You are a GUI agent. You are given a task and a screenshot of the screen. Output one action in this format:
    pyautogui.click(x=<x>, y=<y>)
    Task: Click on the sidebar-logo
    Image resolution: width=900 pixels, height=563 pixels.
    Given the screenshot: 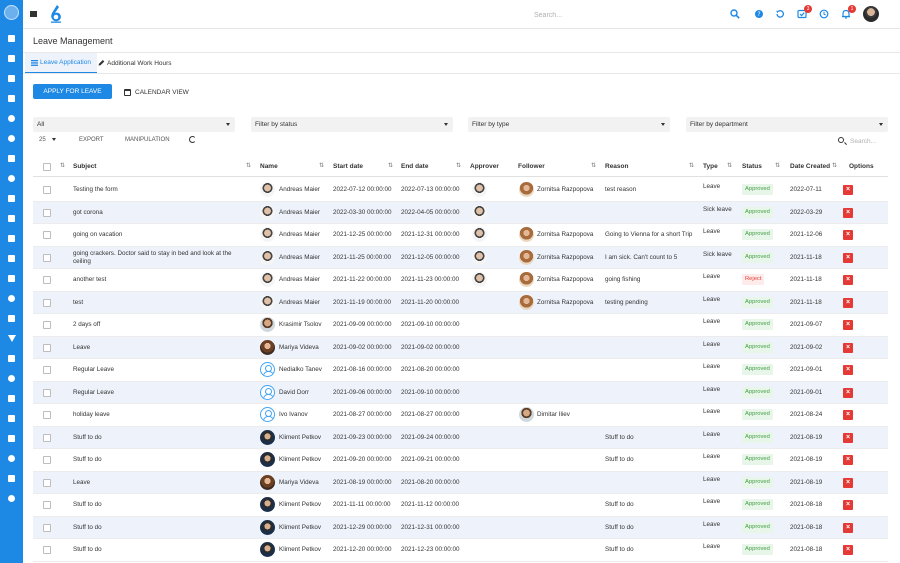 What is the action you would take?
    pyautogui.click(x=11, y=12)
    